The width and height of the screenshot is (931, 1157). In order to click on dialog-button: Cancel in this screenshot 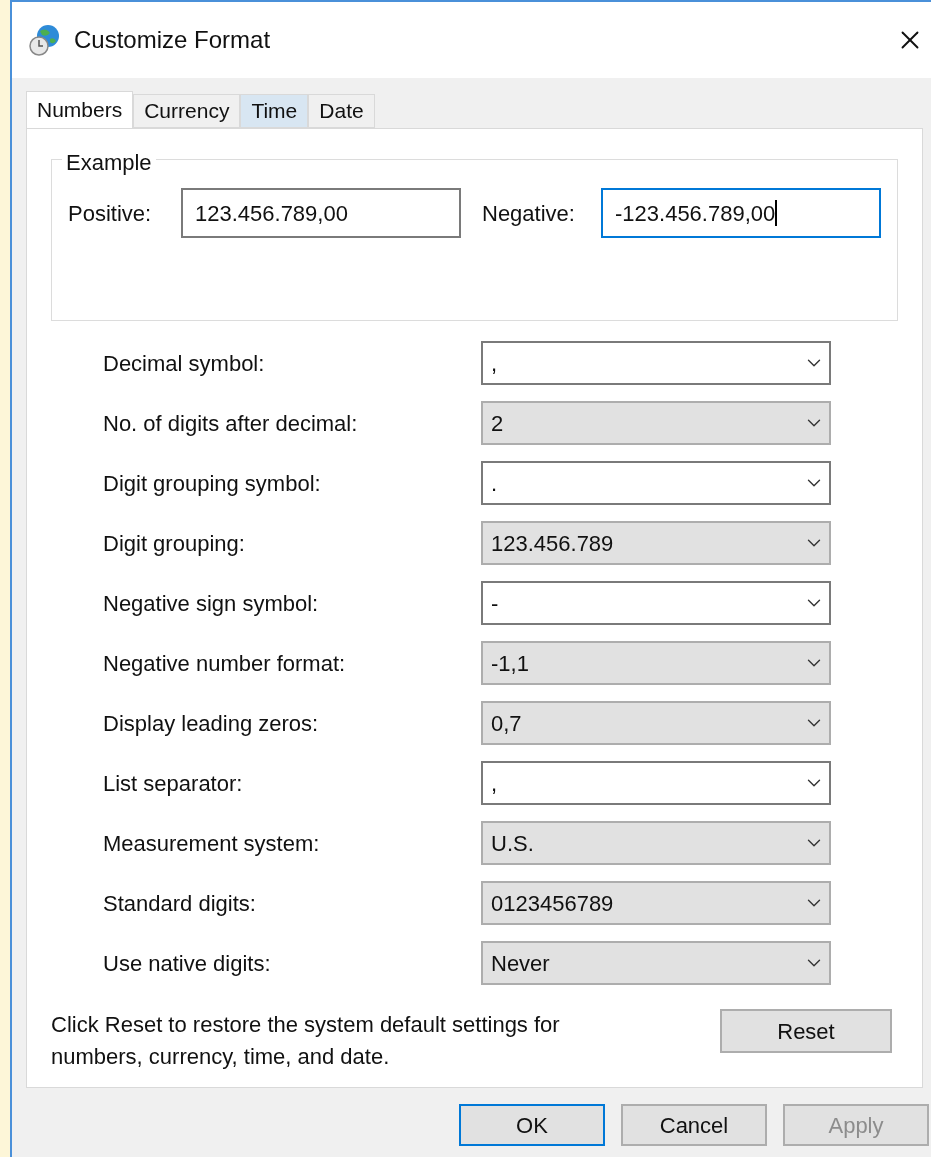, I will do `click(694, 1125)`.